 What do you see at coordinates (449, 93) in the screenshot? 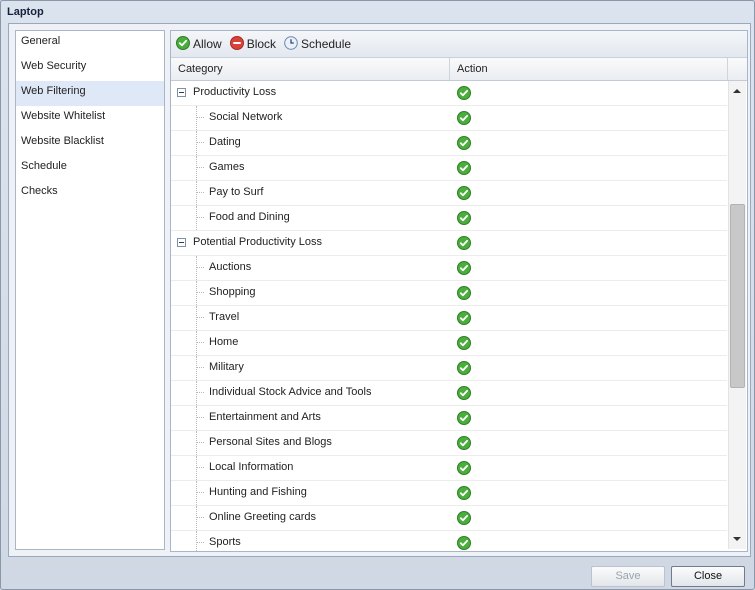
I see `category-group-row: Productivity Loss` at bounding box center [449, 93].